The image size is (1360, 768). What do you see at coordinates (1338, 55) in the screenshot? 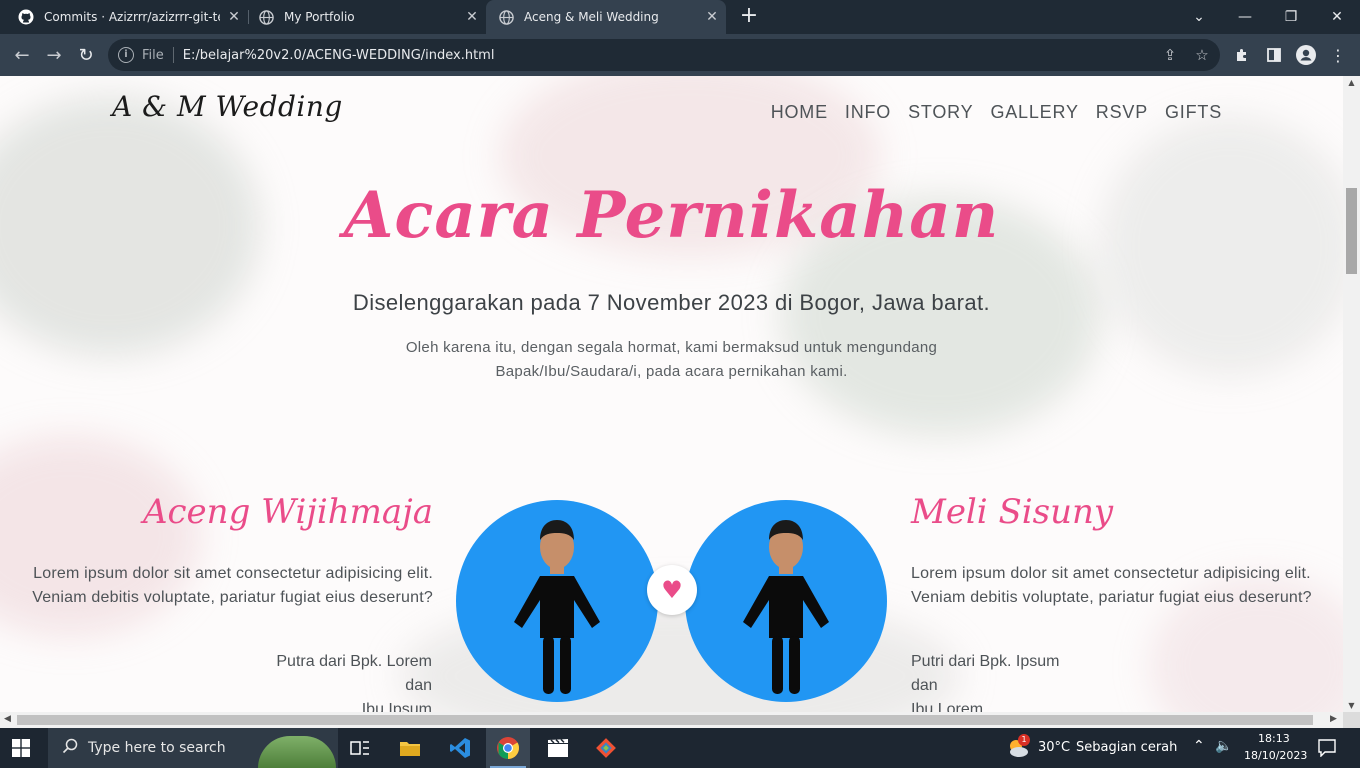
I see `menu-kebab-icon: ⋮` at bounding box center [1338, 55].